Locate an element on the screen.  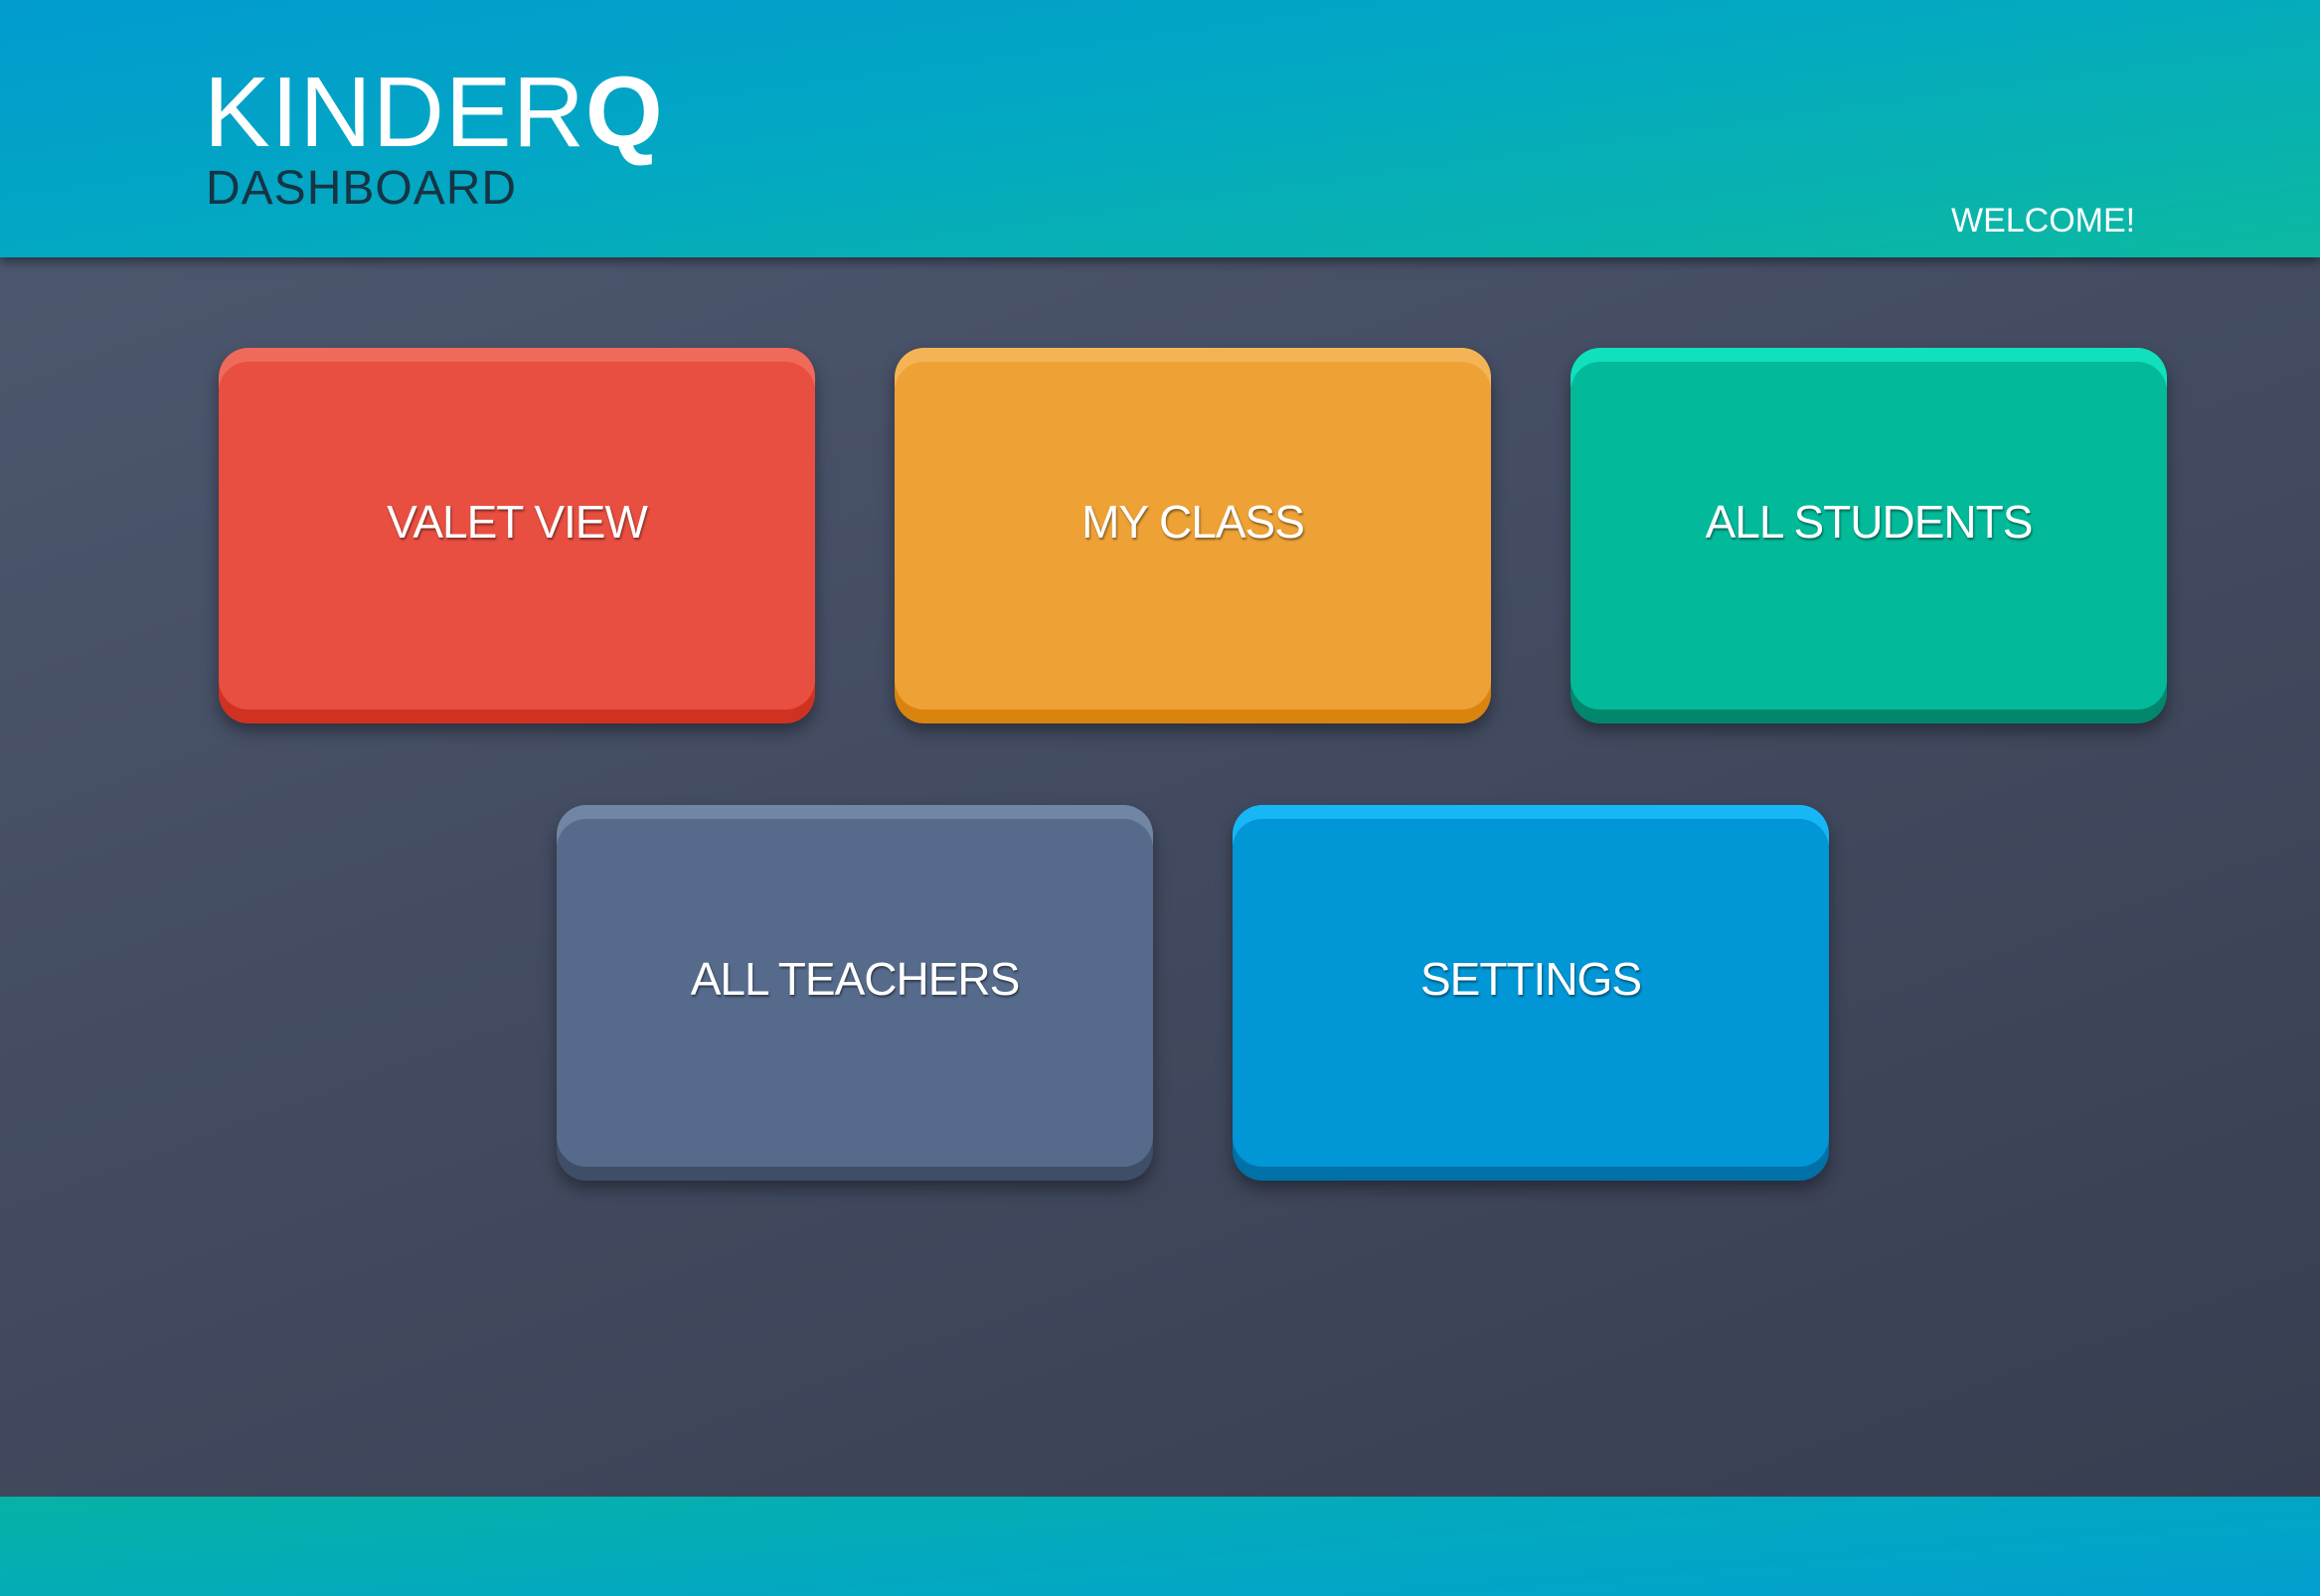
page-title: DASHBOARD is located at coordinates (362, 188).